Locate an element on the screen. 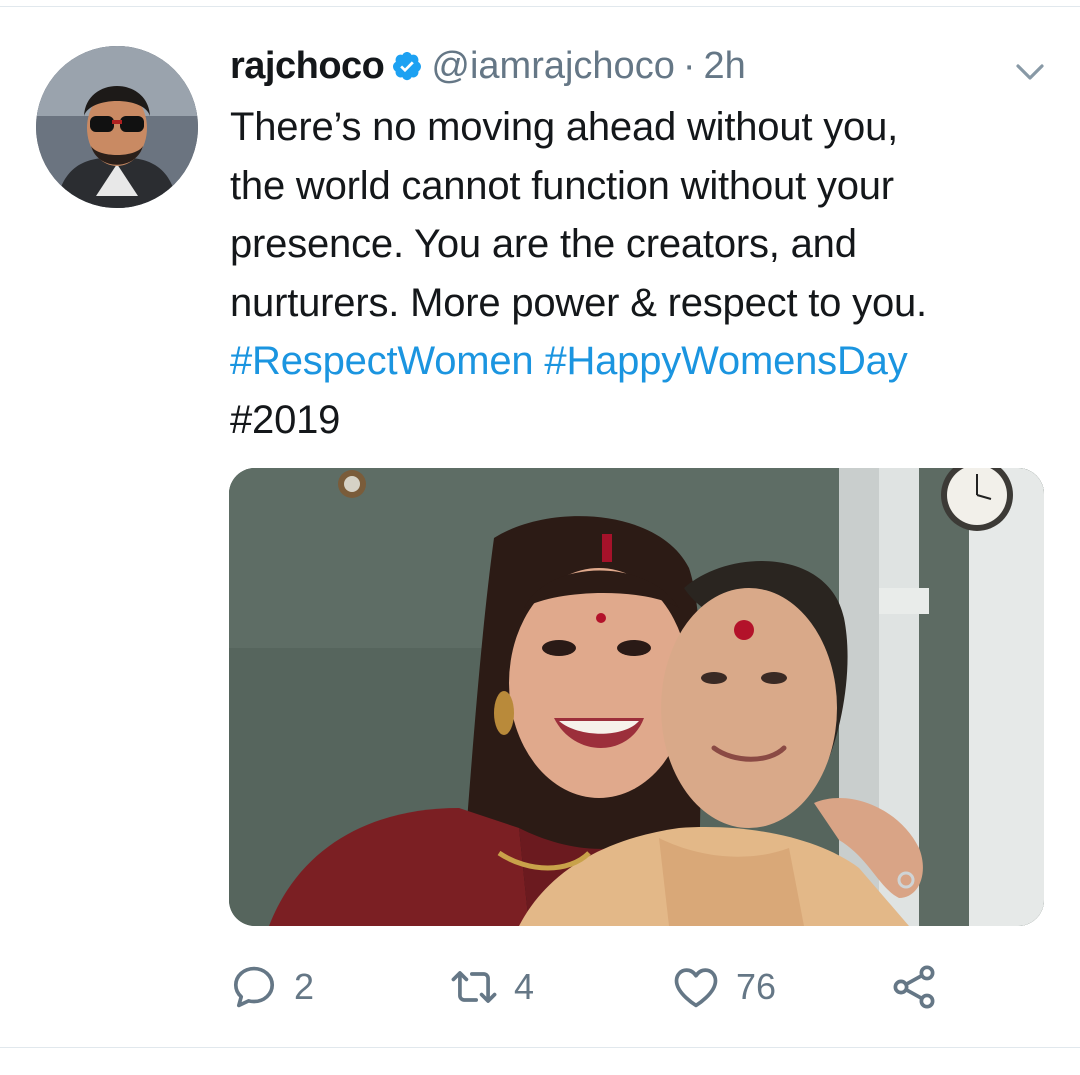 The height and width of the screenshot is (1075, 1080). avatar is located at coordinates (117, 127).